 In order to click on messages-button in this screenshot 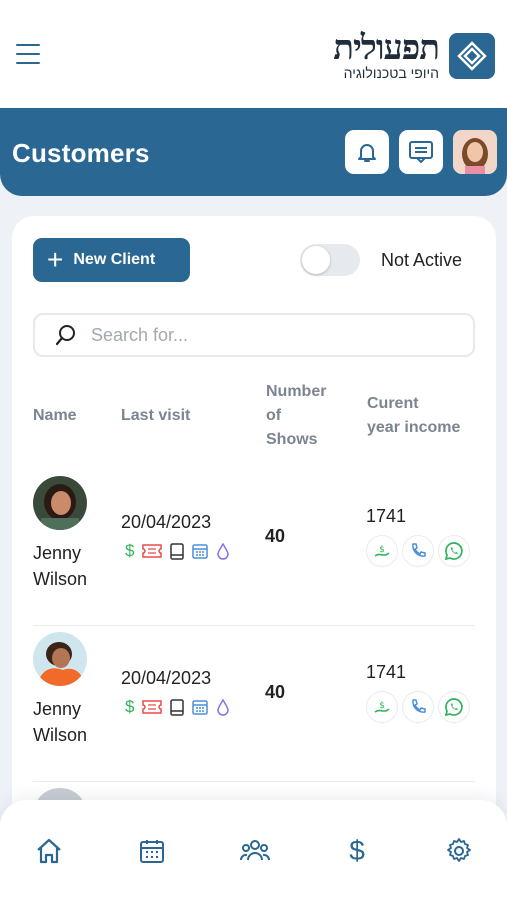, I will do `click(421, 152)`.